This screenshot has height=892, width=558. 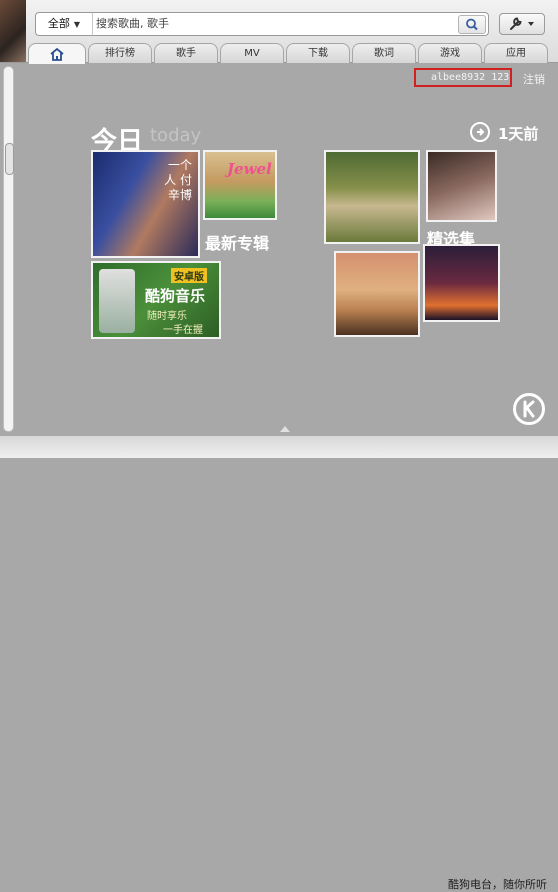 I want to click on username-label: albee8932 123, so click(x=470, y=77).